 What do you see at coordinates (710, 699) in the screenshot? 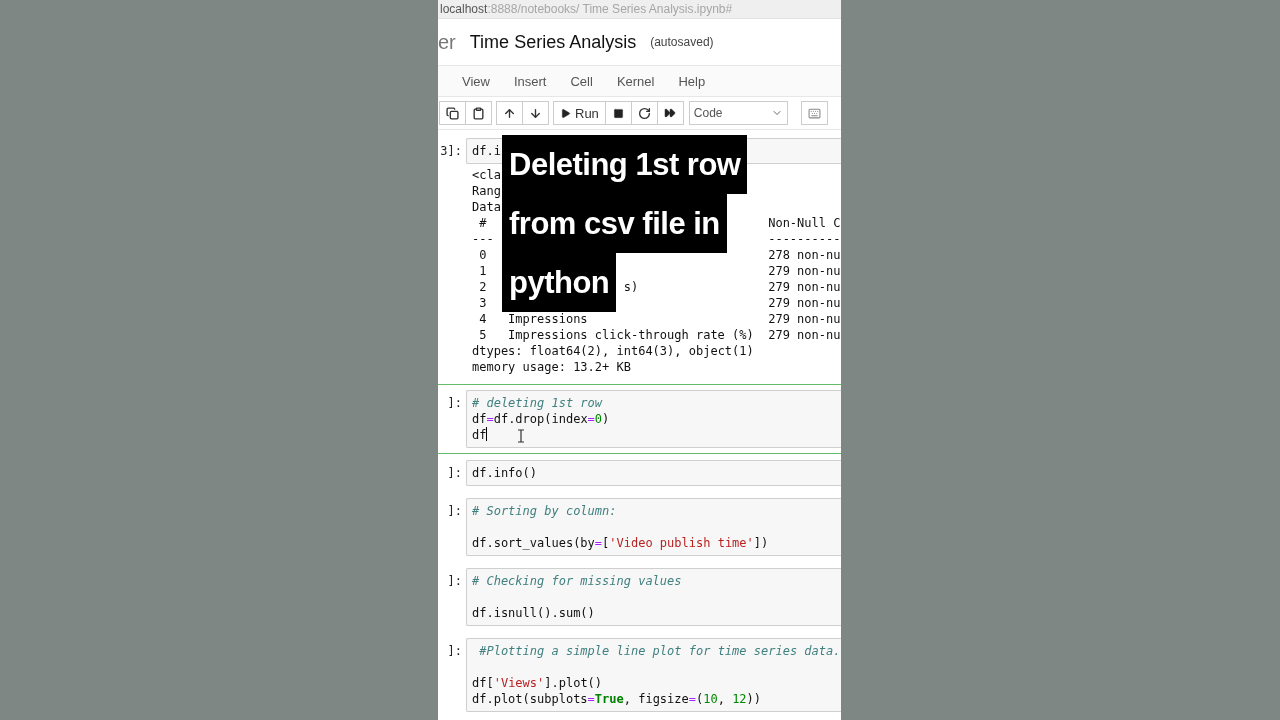
I see `code-text: 10` at bounding box center [710, 699].